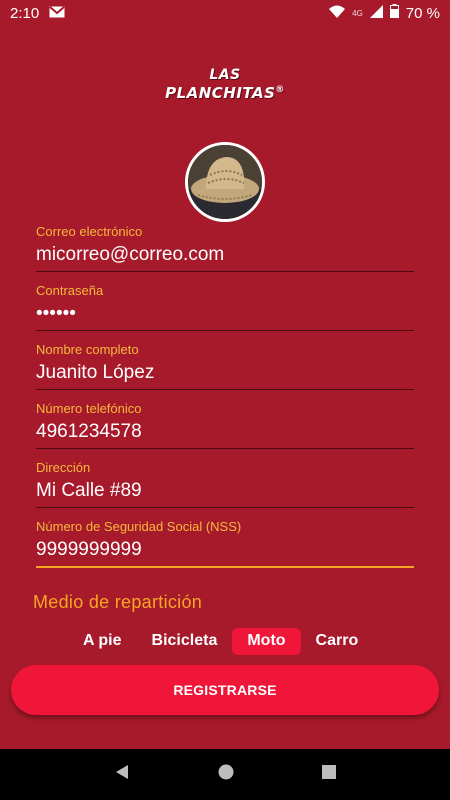  What do you see at coordinates (376, 13) in the screenshot?
I see `signal-icon` at bounding box center [376, 13].